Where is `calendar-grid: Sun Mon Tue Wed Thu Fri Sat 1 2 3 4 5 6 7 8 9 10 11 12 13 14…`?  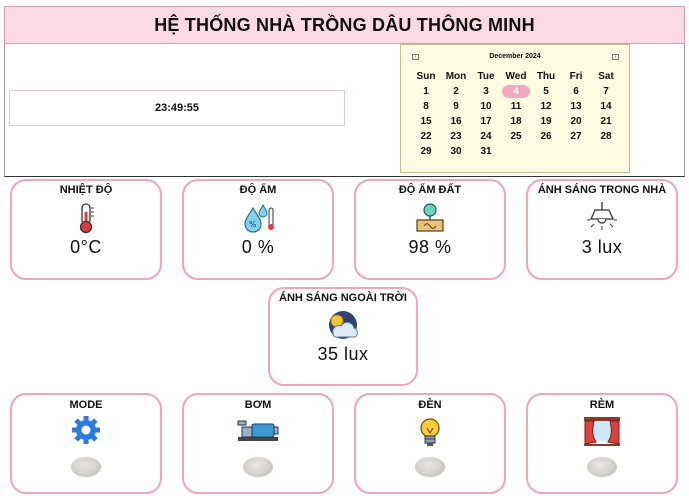 calendar-grid: Sun Mon Tue Wed Thu Fri Sat 1 2 3 4 5 6 7 8 9 10 11 12 13 14… is located at coordinates (516, 114).